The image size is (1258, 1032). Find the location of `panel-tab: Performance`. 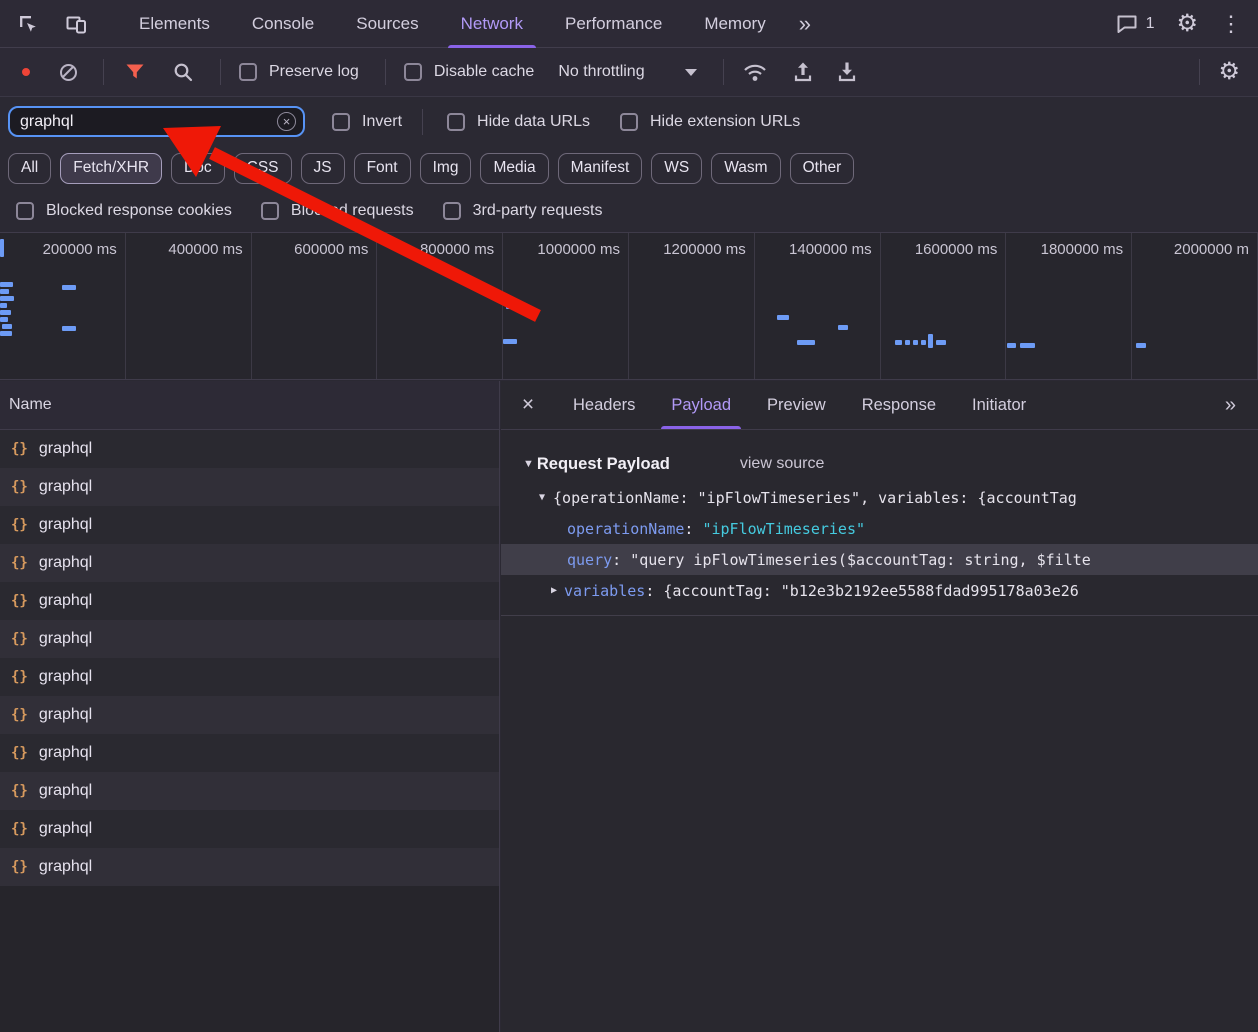

panel-tab: Performance is located at coordinates (613, 24).